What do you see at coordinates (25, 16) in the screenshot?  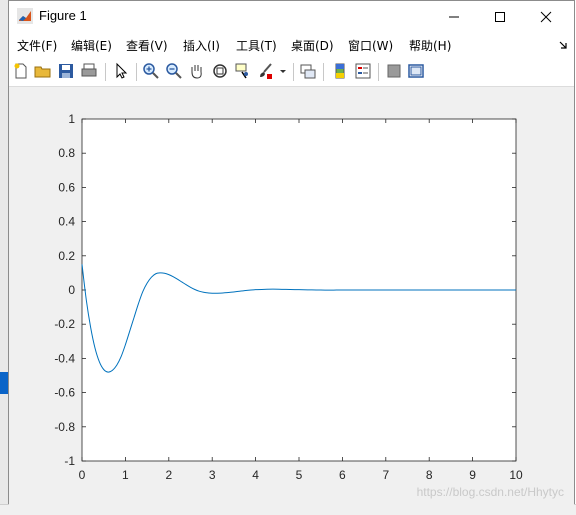 I see `matlab-icon` at bounding box center [25, 16].